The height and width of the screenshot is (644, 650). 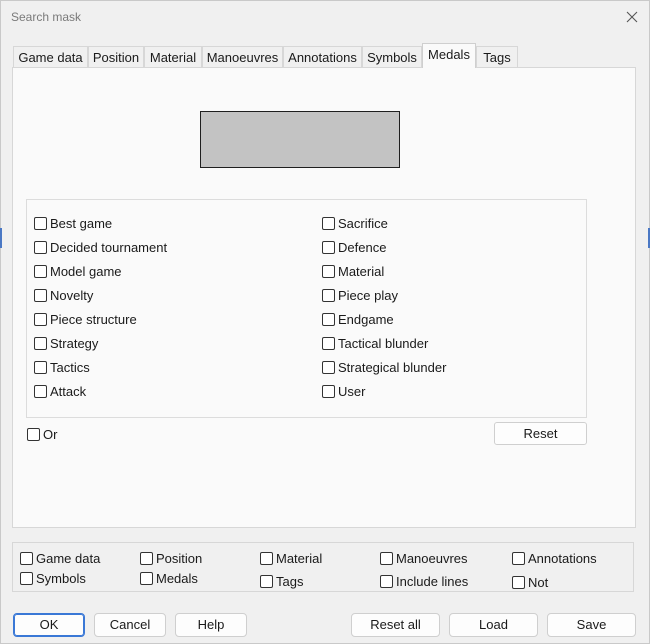 What do you see at coordinates (242, 57) in the screenshot?
I see `tab-manoeuvres: Manoeuvres` at bounding box center [242, 57].